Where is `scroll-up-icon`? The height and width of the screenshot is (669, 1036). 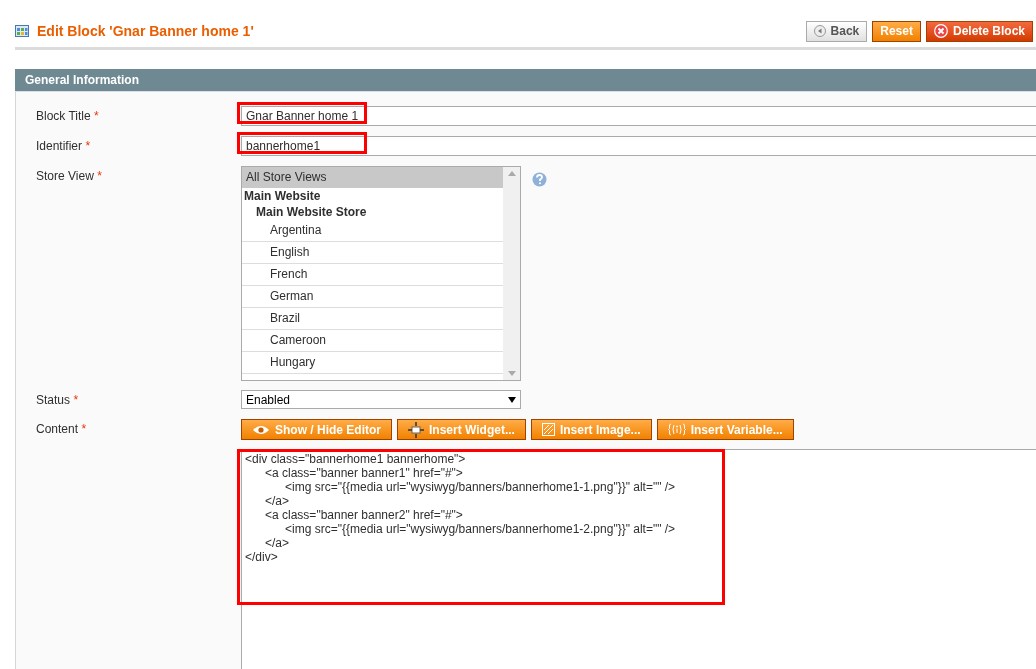 scroll-up-icon is located at coordinates (511, 173).